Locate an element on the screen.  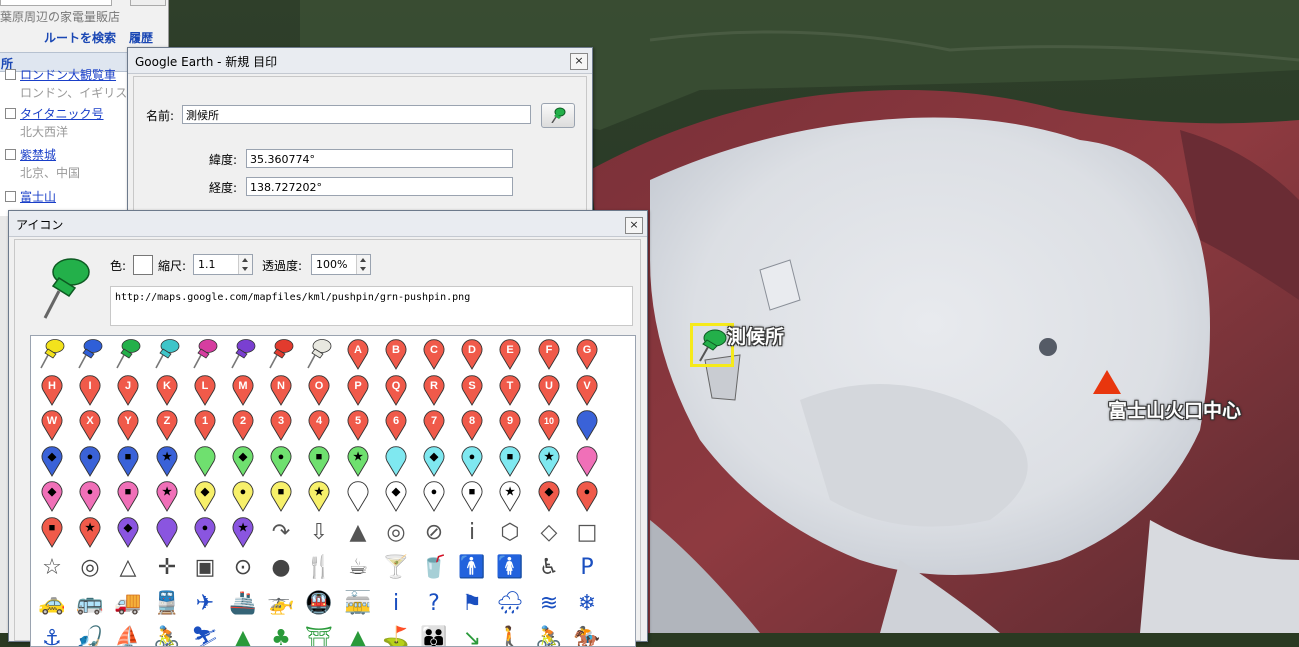
icon-option-symbol: 🚹 is located at coordinates (472, 567).